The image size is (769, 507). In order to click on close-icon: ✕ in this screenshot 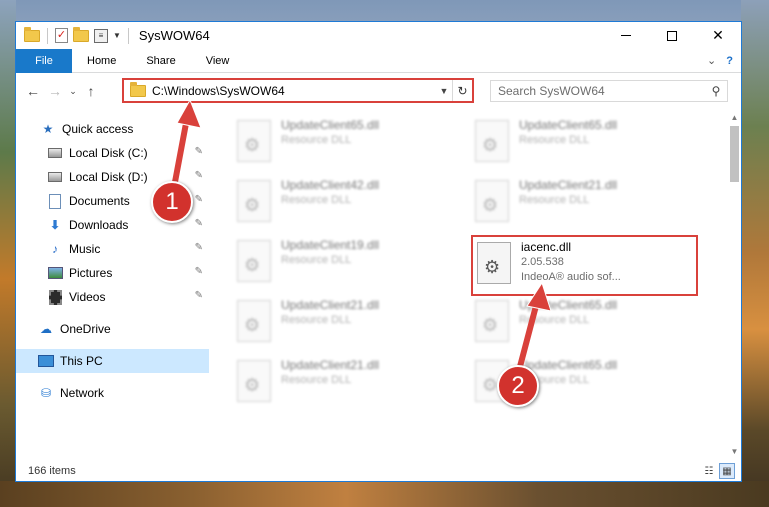, I will do `click(718, 35)`.